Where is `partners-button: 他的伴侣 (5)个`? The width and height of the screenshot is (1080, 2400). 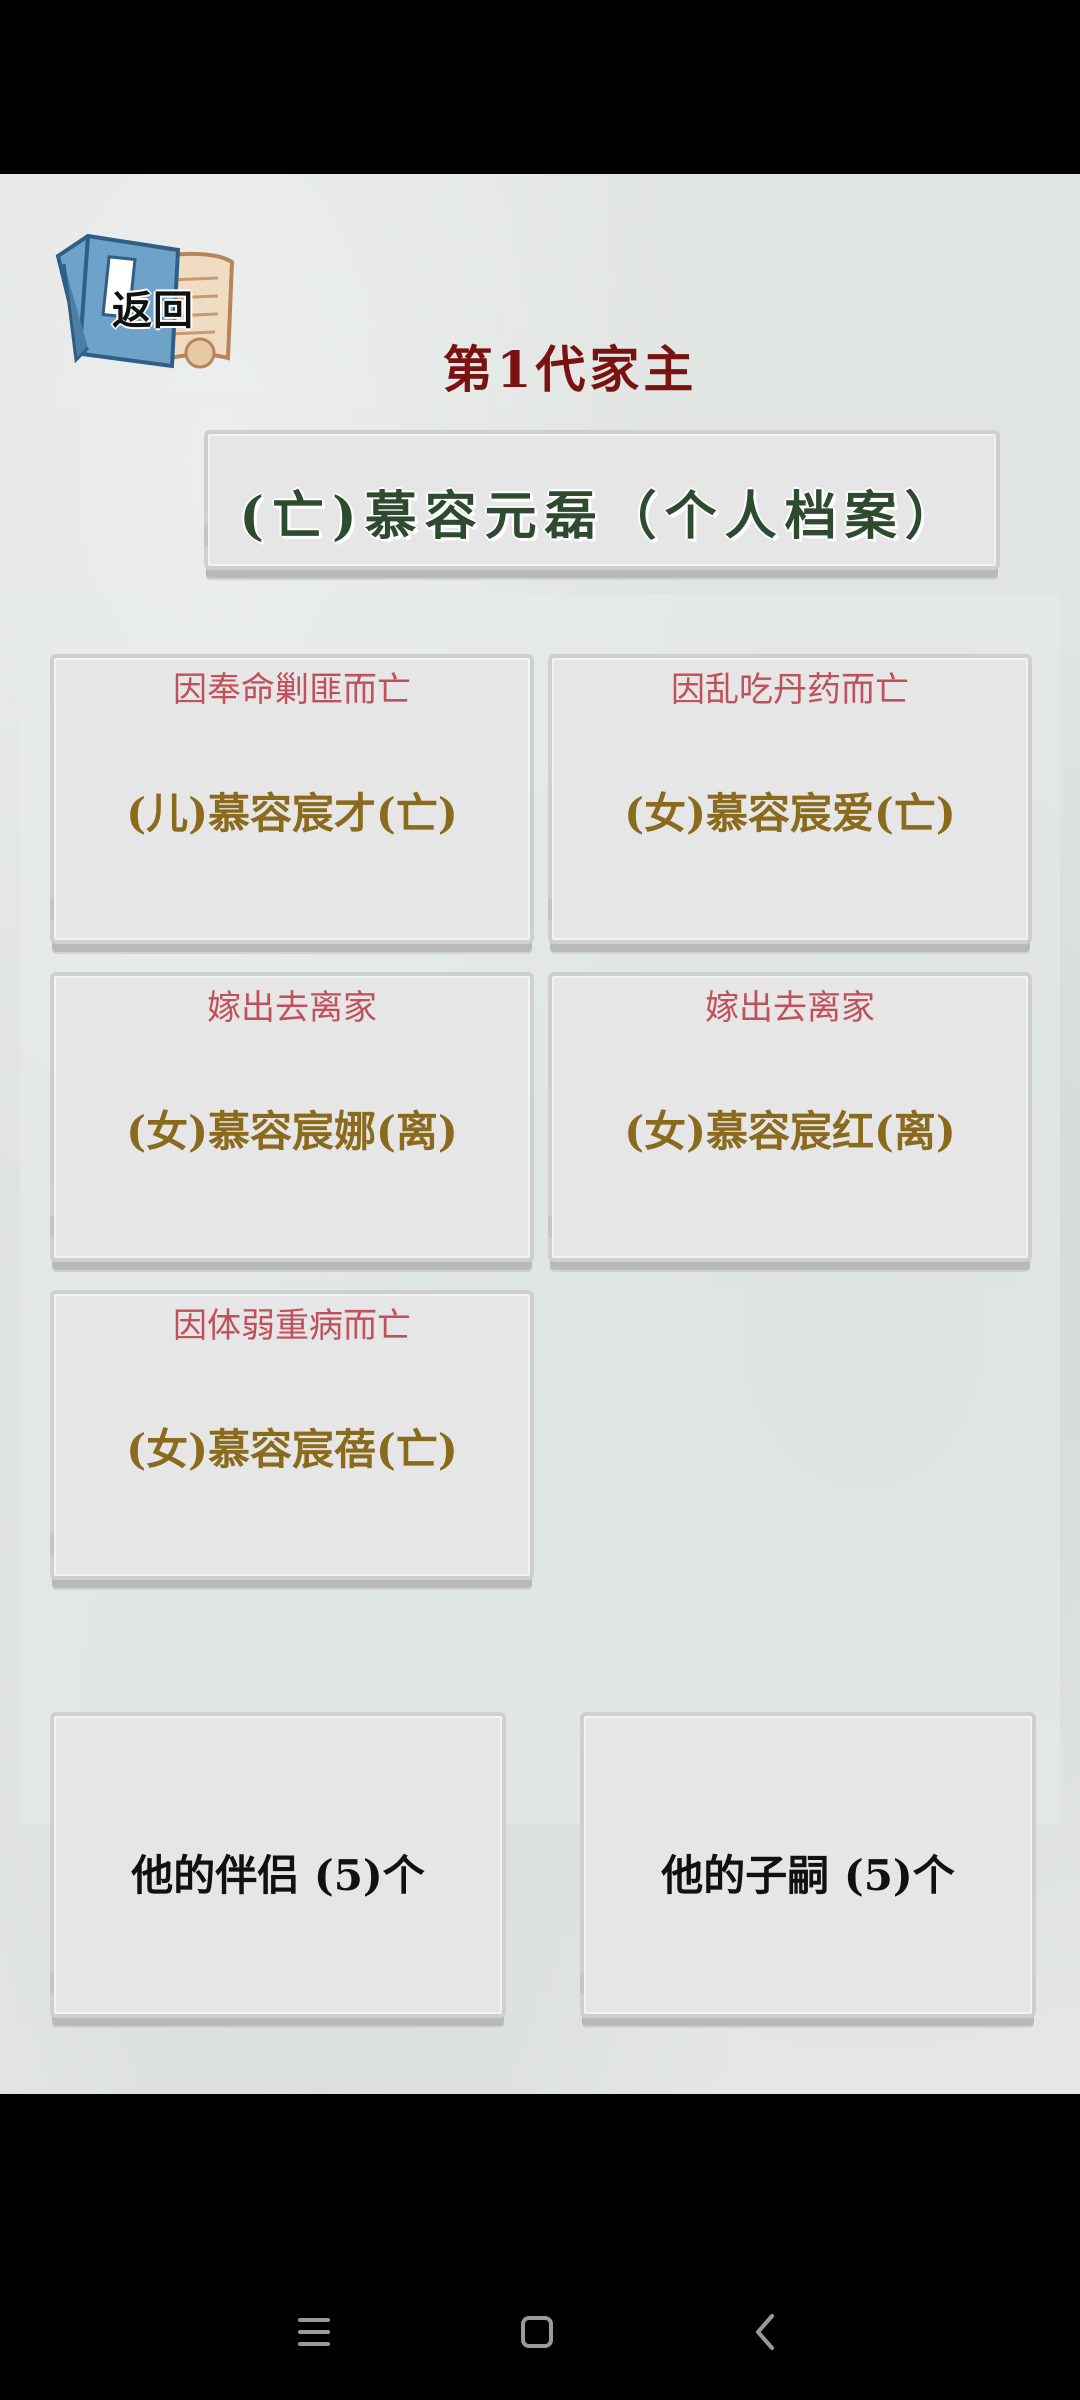
partners-button: 他的伴侣 (5)个 is located at coordinates (278, 1865).